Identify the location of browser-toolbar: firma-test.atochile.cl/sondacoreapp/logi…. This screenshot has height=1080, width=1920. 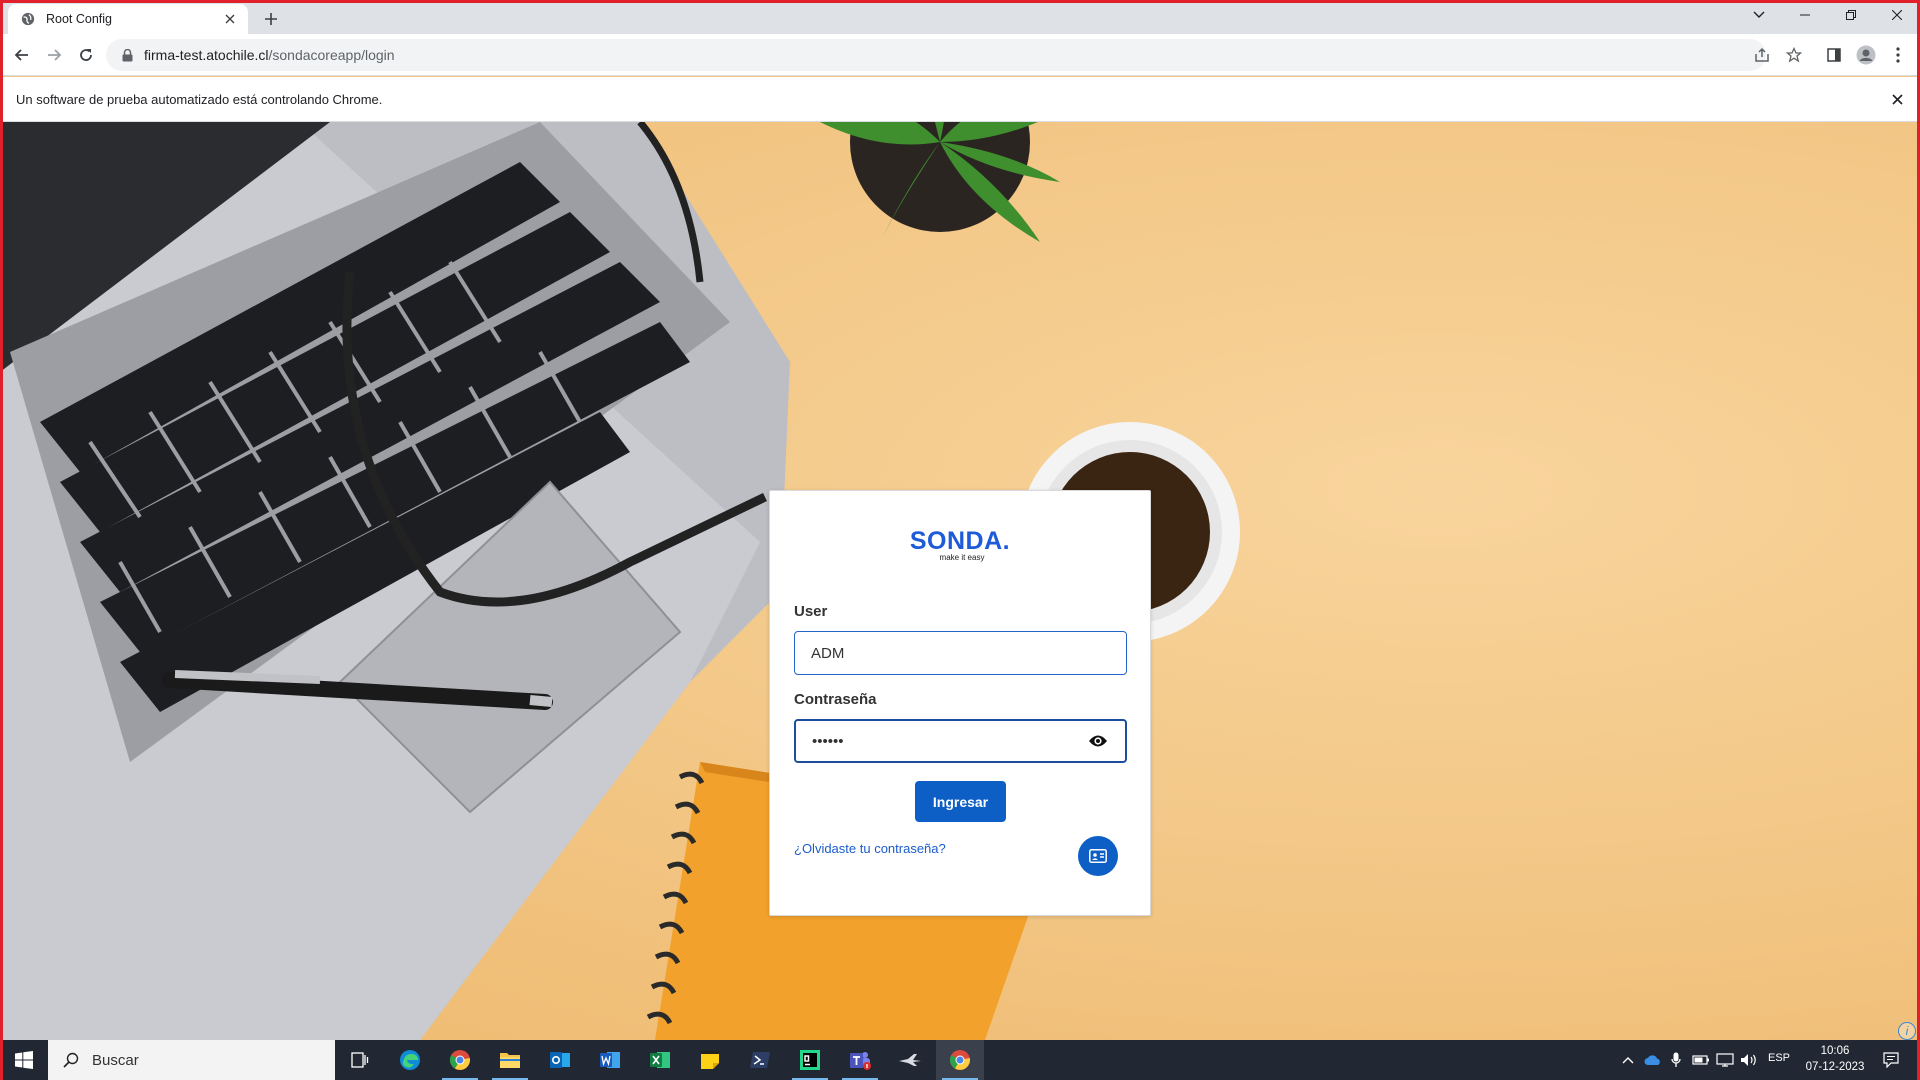
(960, 55).